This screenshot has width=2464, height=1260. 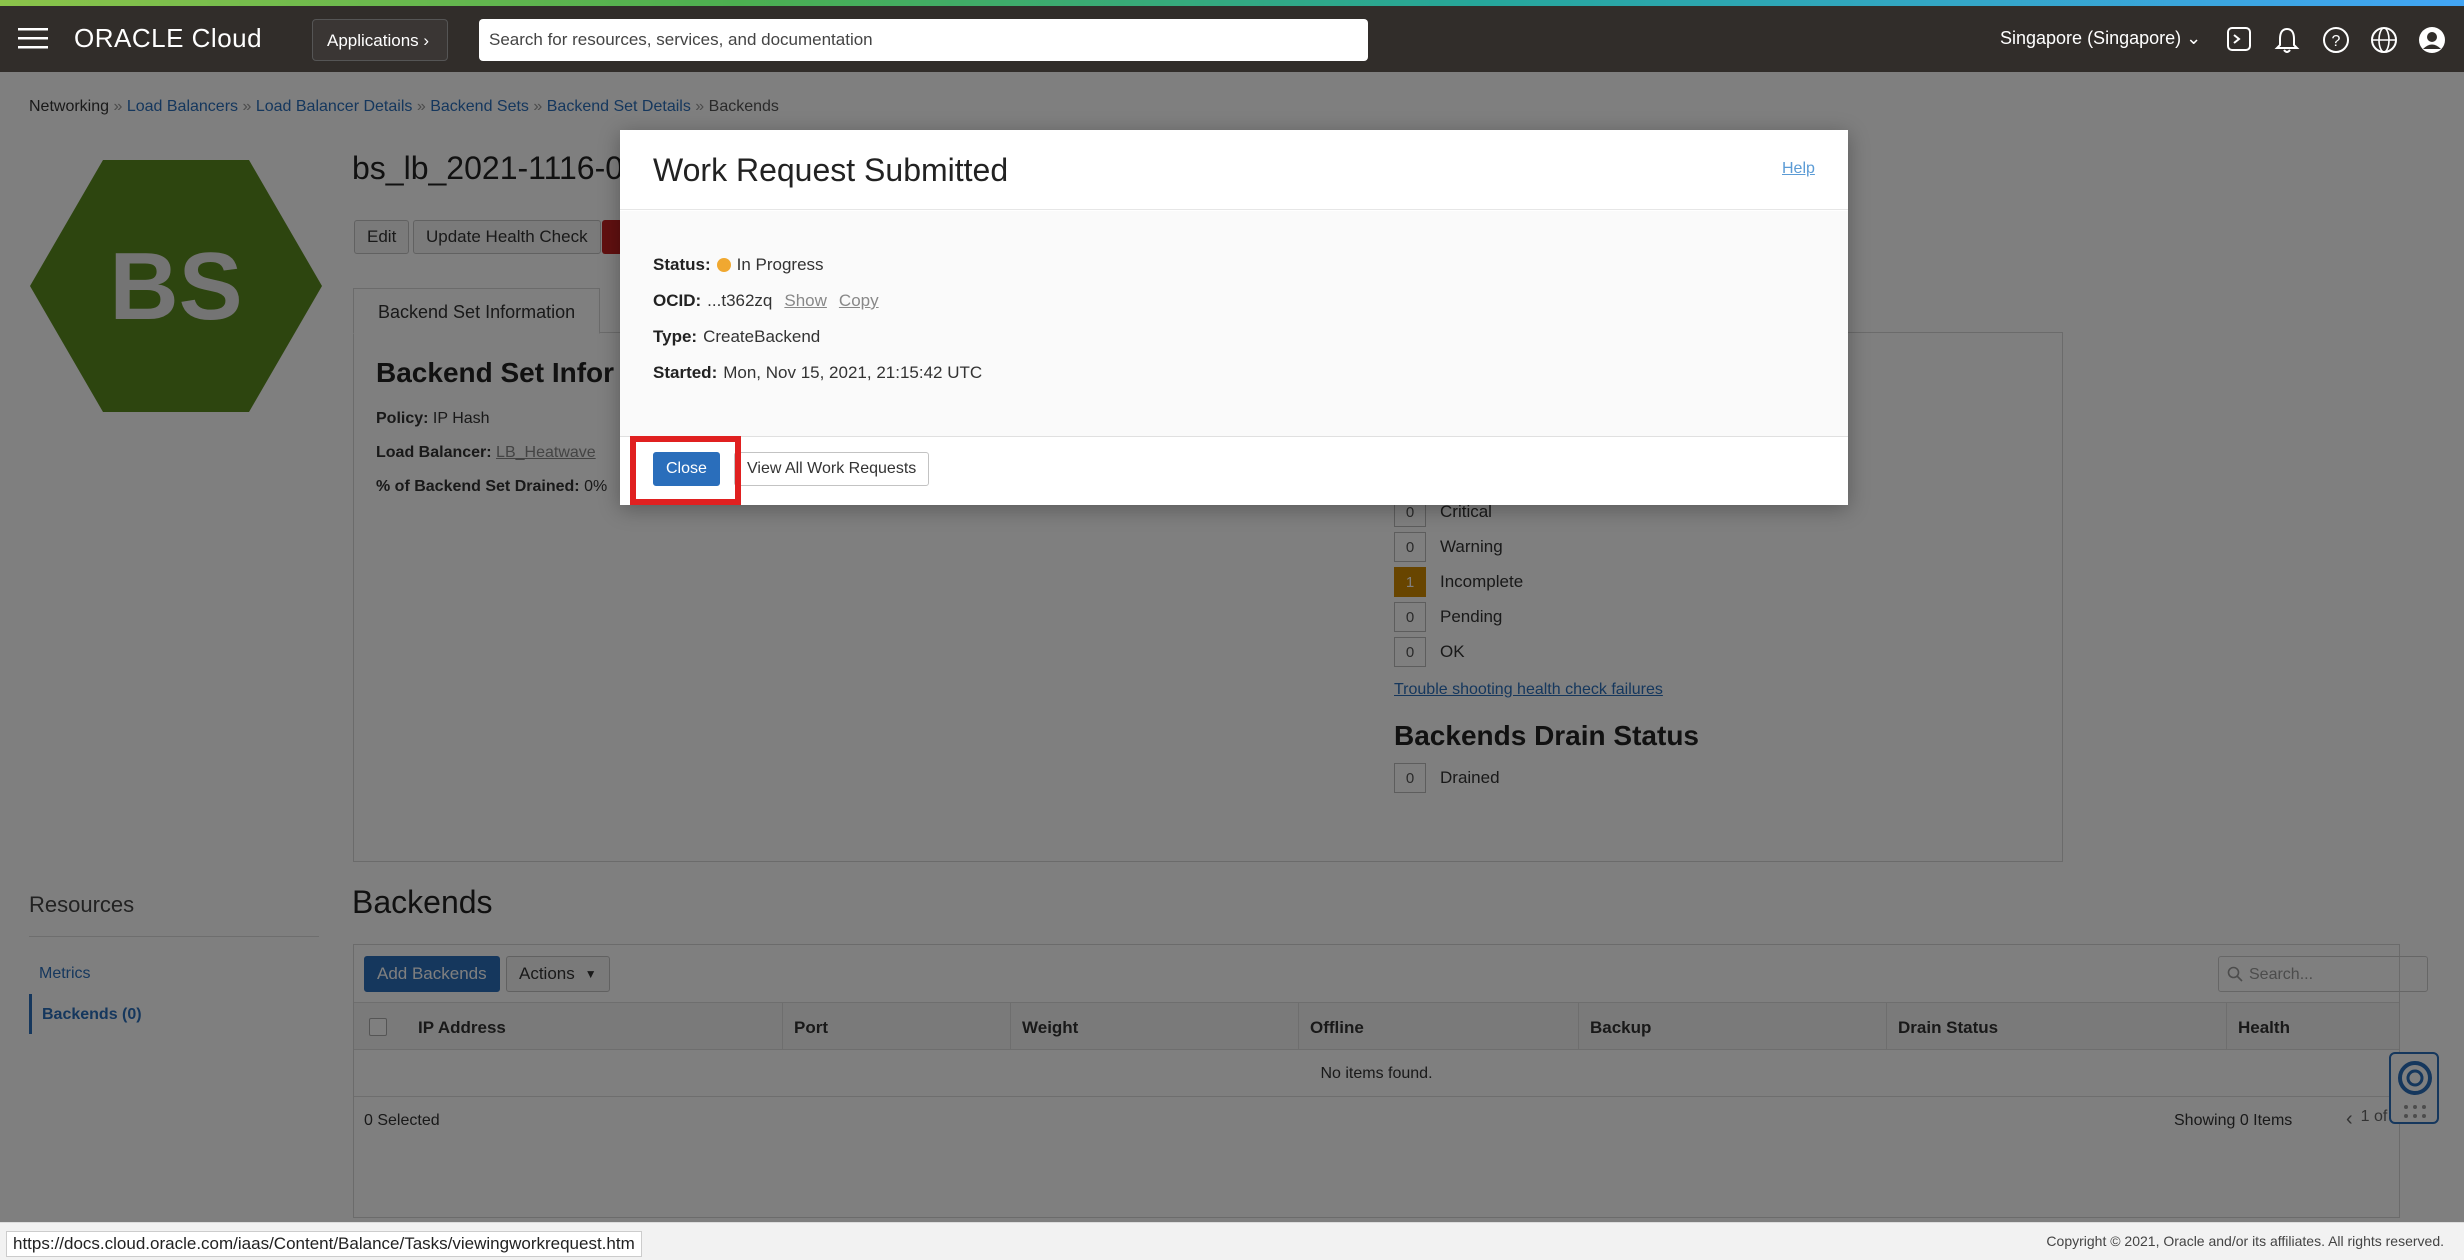 What do you see at coordinates (780, 264) in the screenshot?
I see `status-value: In Progress` at bounding box center [780, 264].